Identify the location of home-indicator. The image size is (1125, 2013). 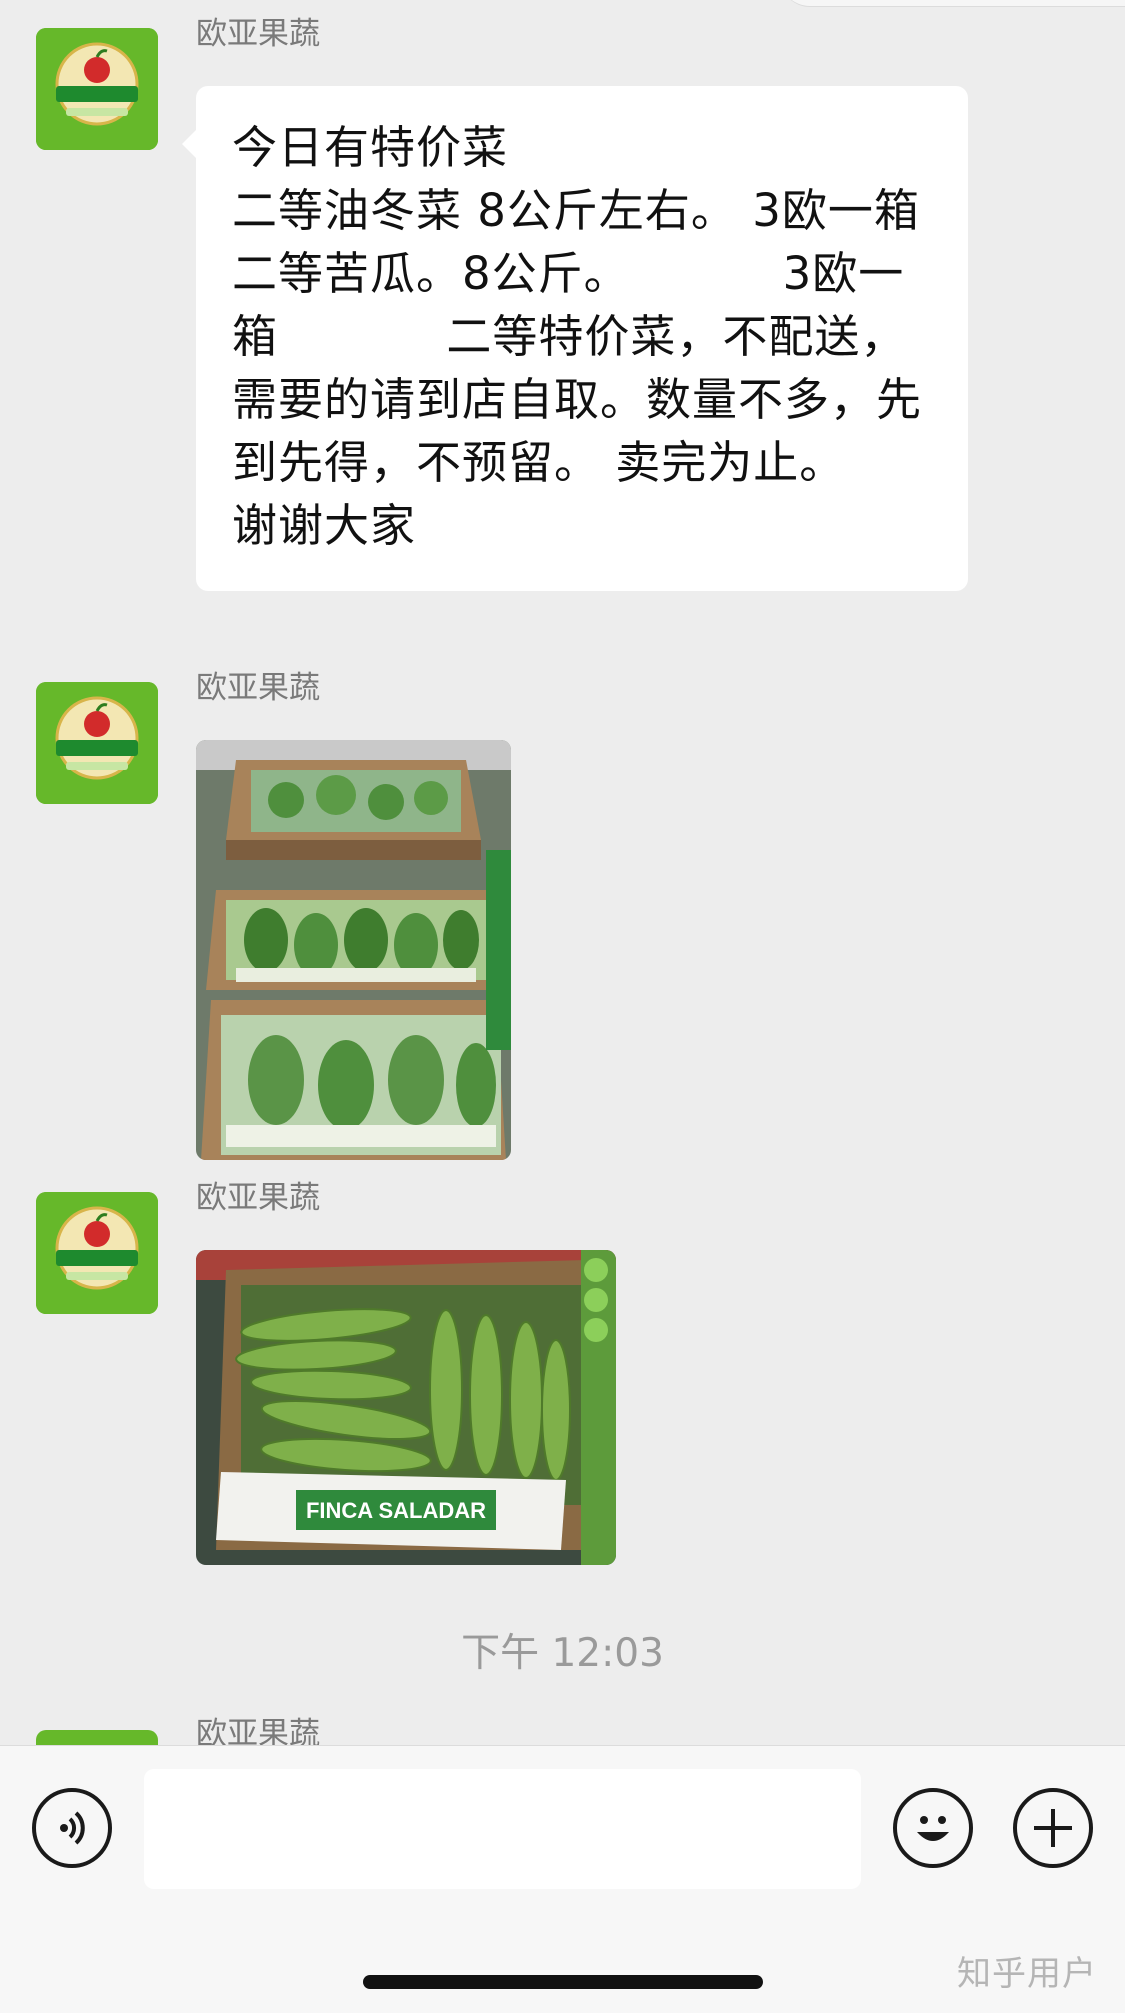
(563, 1982).